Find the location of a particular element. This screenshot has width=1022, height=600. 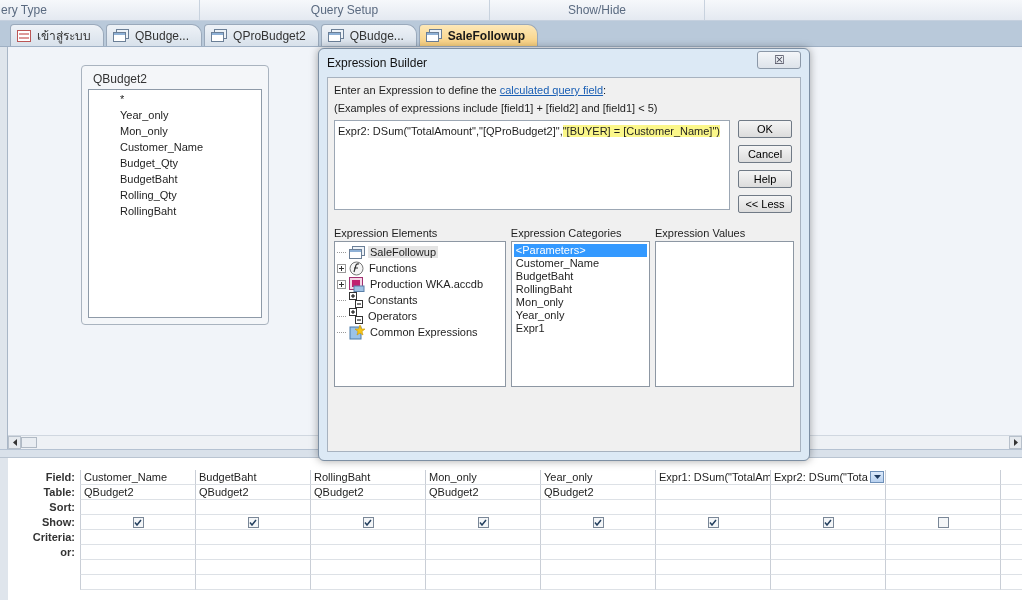

scroll-thumb is located at coordinates (29, 442).